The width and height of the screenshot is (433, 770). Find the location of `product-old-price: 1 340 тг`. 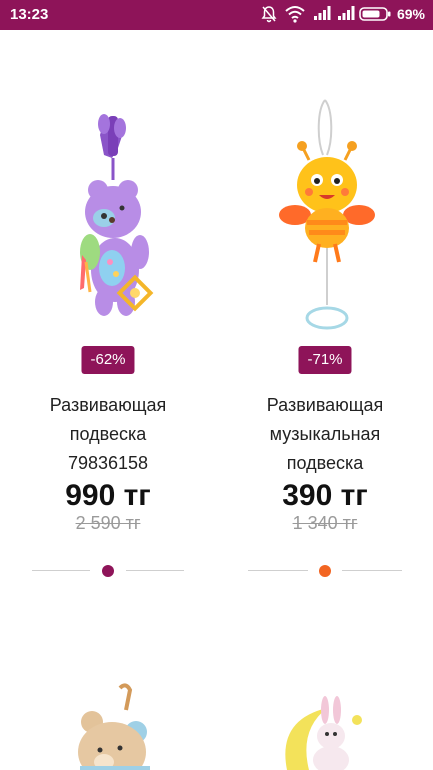

product-old-price: 1 340 тг is located at coordinates (325, 523).